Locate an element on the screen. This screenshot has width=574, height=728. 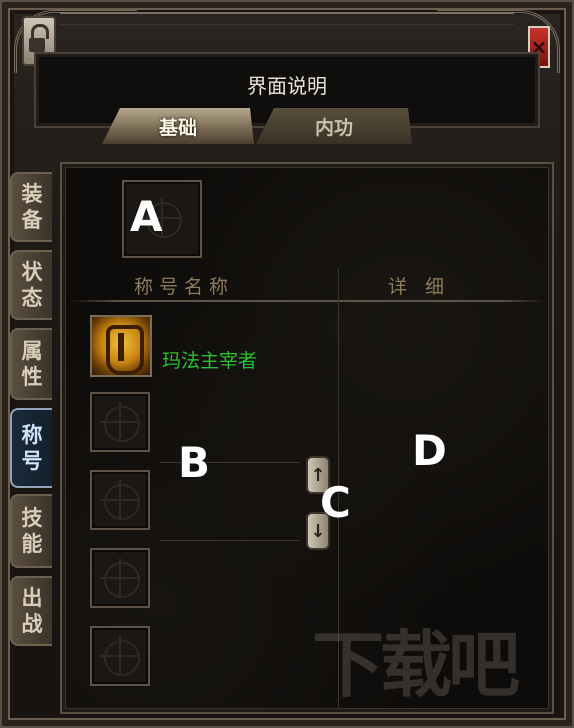
side-tab-char: 称 is located at coordinates (32, 435).